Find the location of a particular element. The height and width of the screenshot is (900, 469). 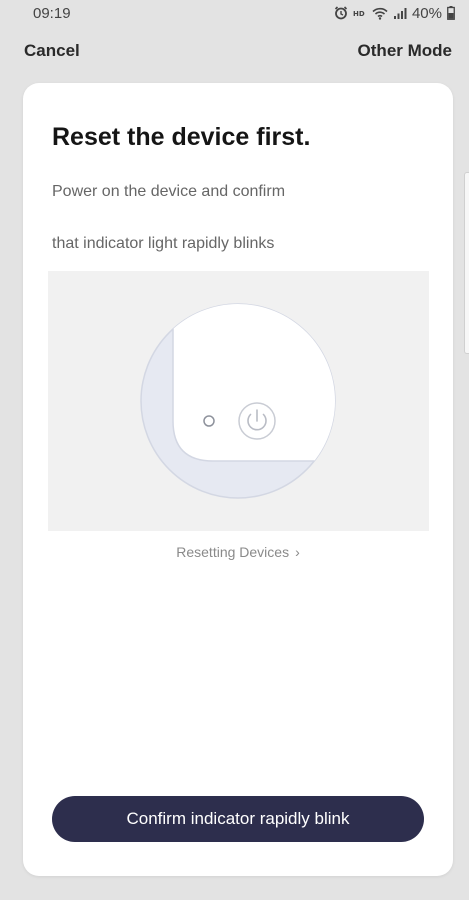

signal-icon is located at coordinates (400, 13).